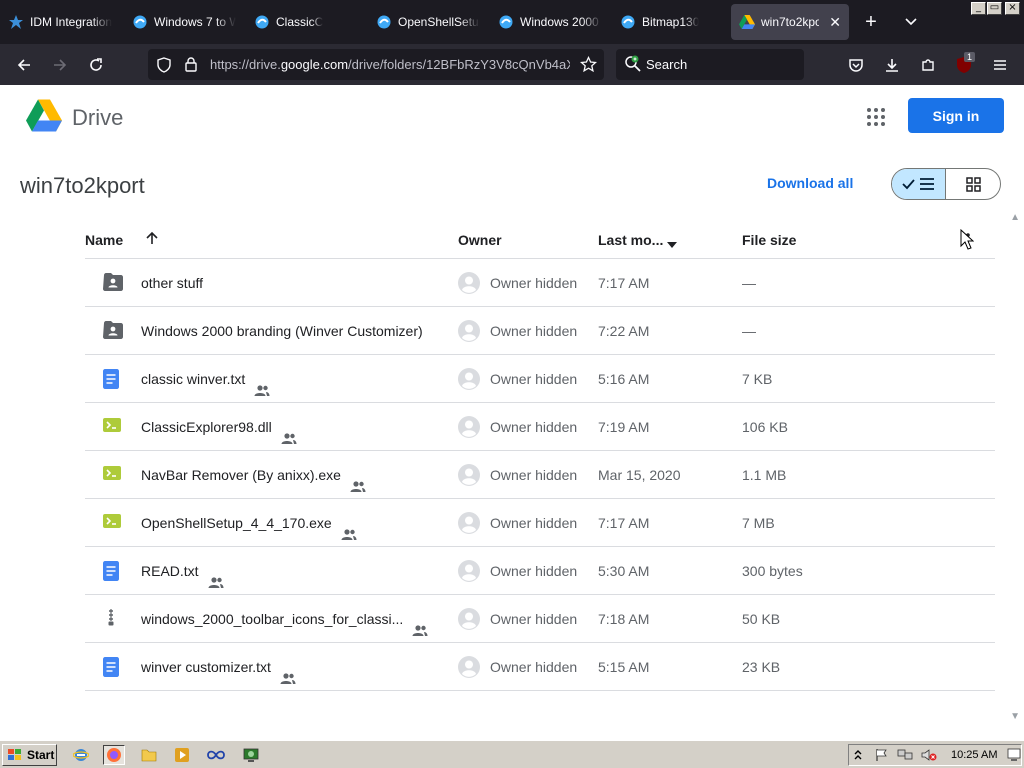  I want to click on folder-icon, so click(149, 755).